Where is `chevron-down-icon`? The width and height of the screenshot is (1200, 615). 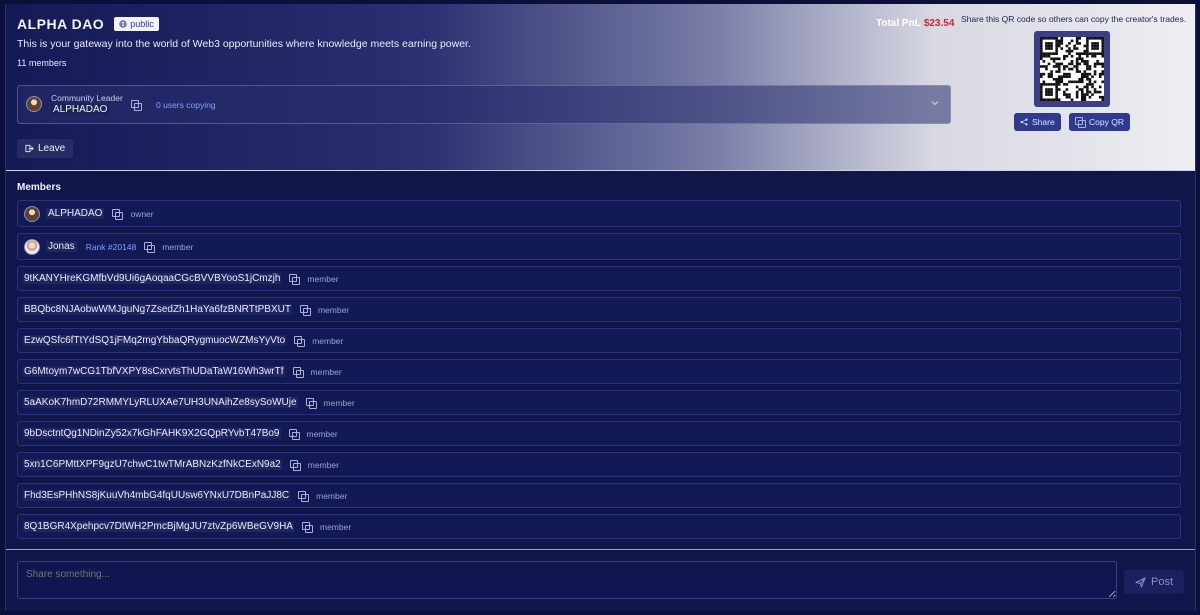 chevron-down-icon is located at coordinates (935, 103).